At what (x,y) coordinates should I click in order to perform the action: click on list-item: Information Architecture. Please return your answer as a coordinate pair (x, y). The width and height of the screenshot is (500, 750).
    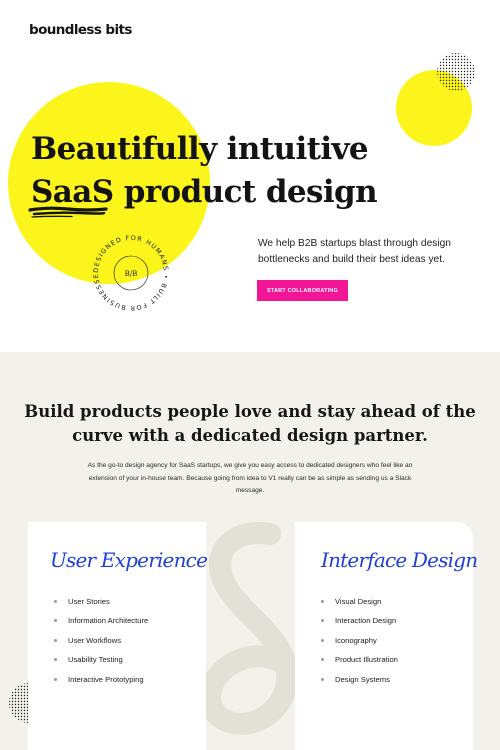
    Looking at the image, I should click on (101, 620).